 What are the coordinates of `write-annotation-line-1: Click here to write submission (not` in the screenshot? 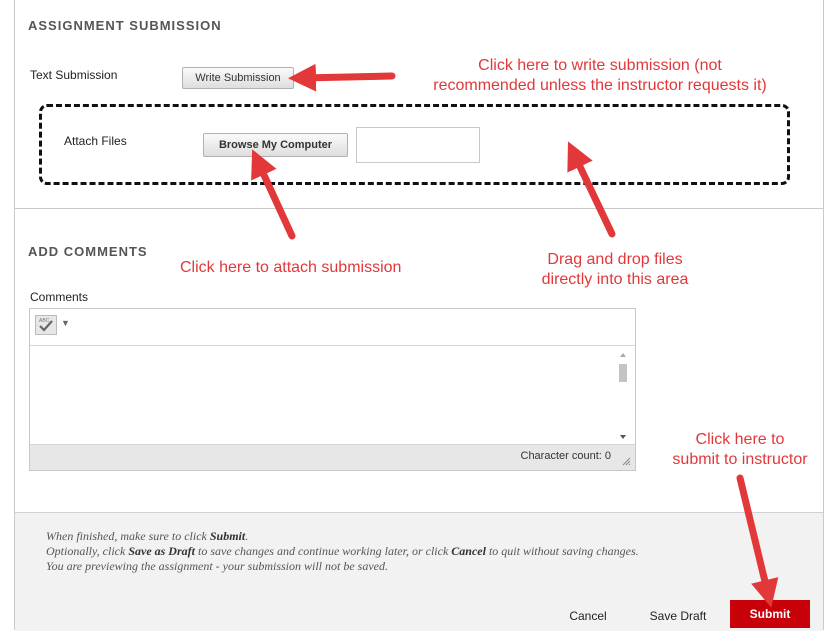 It's located at (600, 65).